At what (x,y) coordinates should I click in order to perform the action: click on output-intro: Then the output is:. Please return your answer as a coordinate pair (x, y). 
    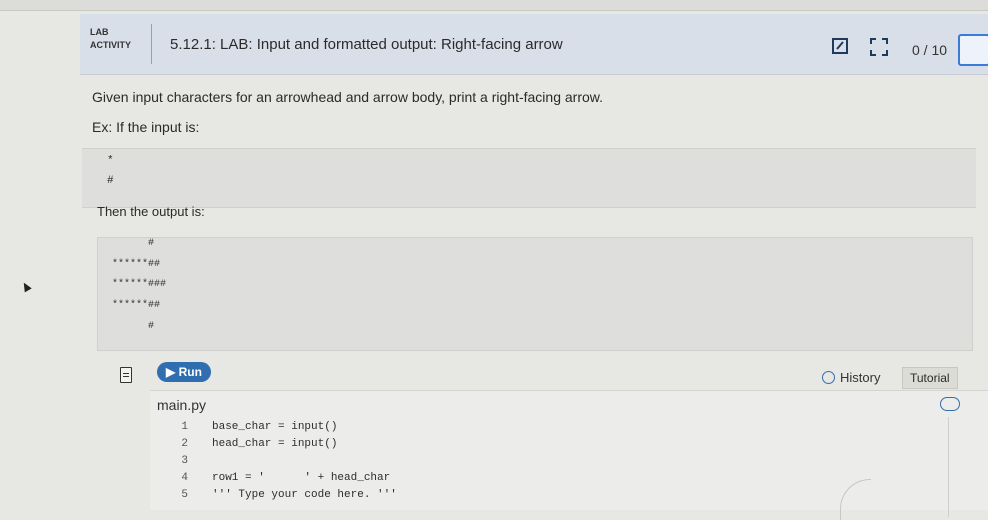
    Looking at the image, I should click on (151, 211).